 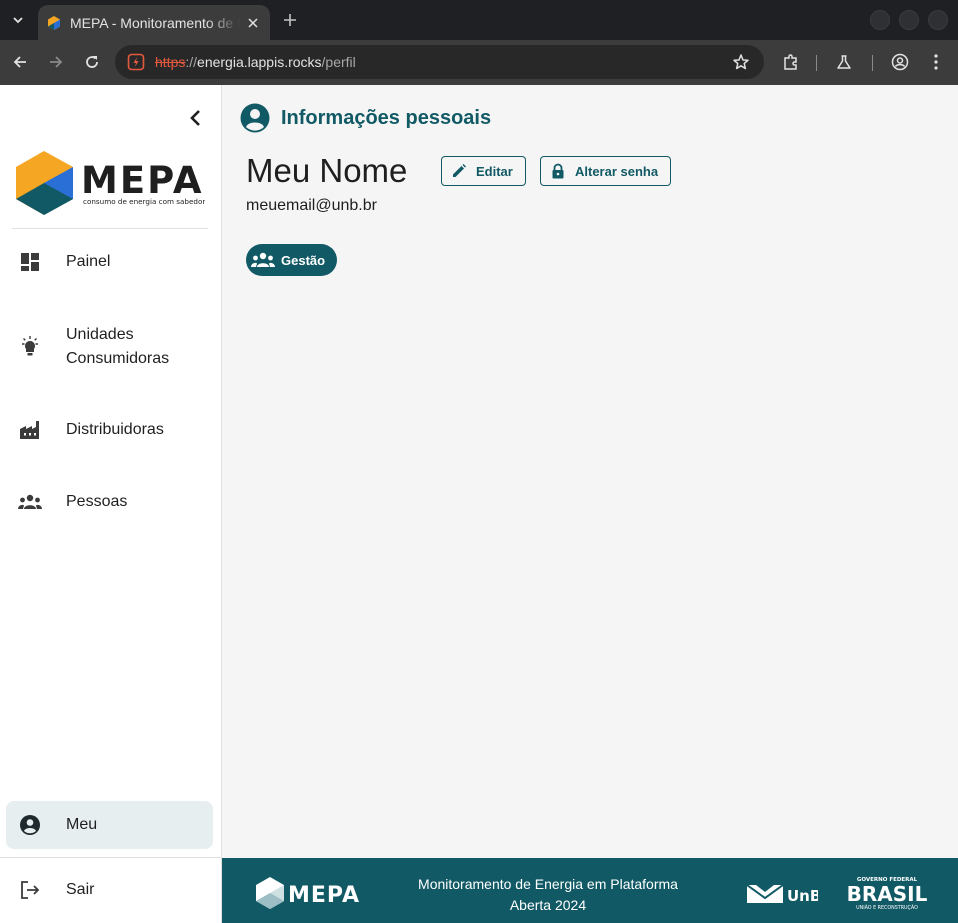 What do you see at coordinates (303, 260) in the screenshot?
I see `role-chip-label: Gestão` at bounding box center [303, 260].